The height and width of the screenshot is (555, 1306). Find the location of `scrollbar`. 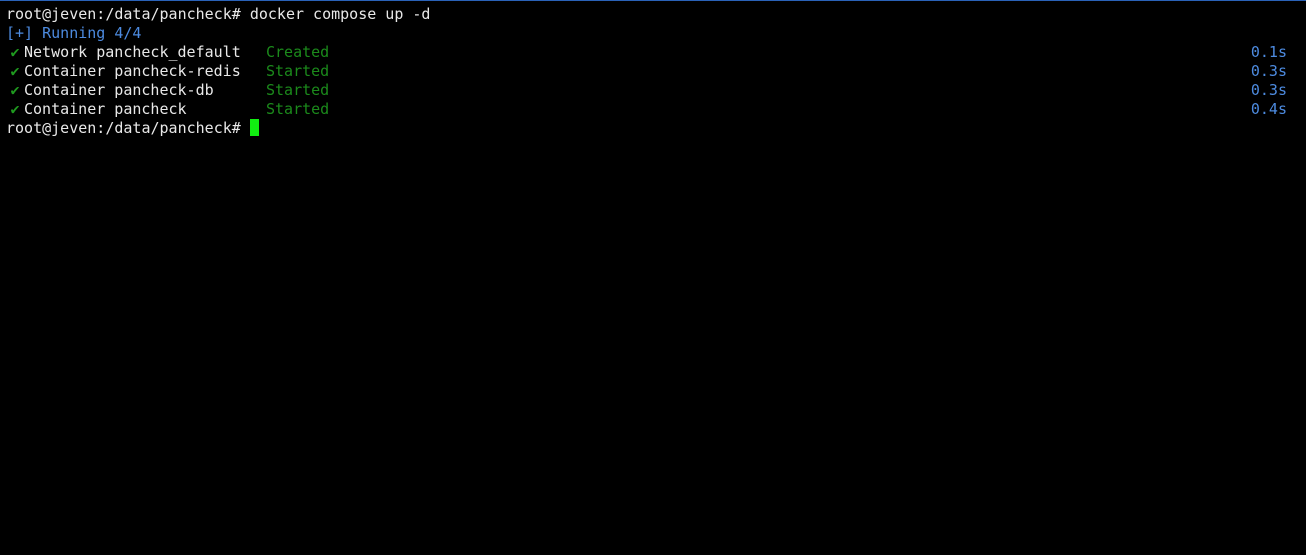

scrollbar is located at coordinates (1303, 278).